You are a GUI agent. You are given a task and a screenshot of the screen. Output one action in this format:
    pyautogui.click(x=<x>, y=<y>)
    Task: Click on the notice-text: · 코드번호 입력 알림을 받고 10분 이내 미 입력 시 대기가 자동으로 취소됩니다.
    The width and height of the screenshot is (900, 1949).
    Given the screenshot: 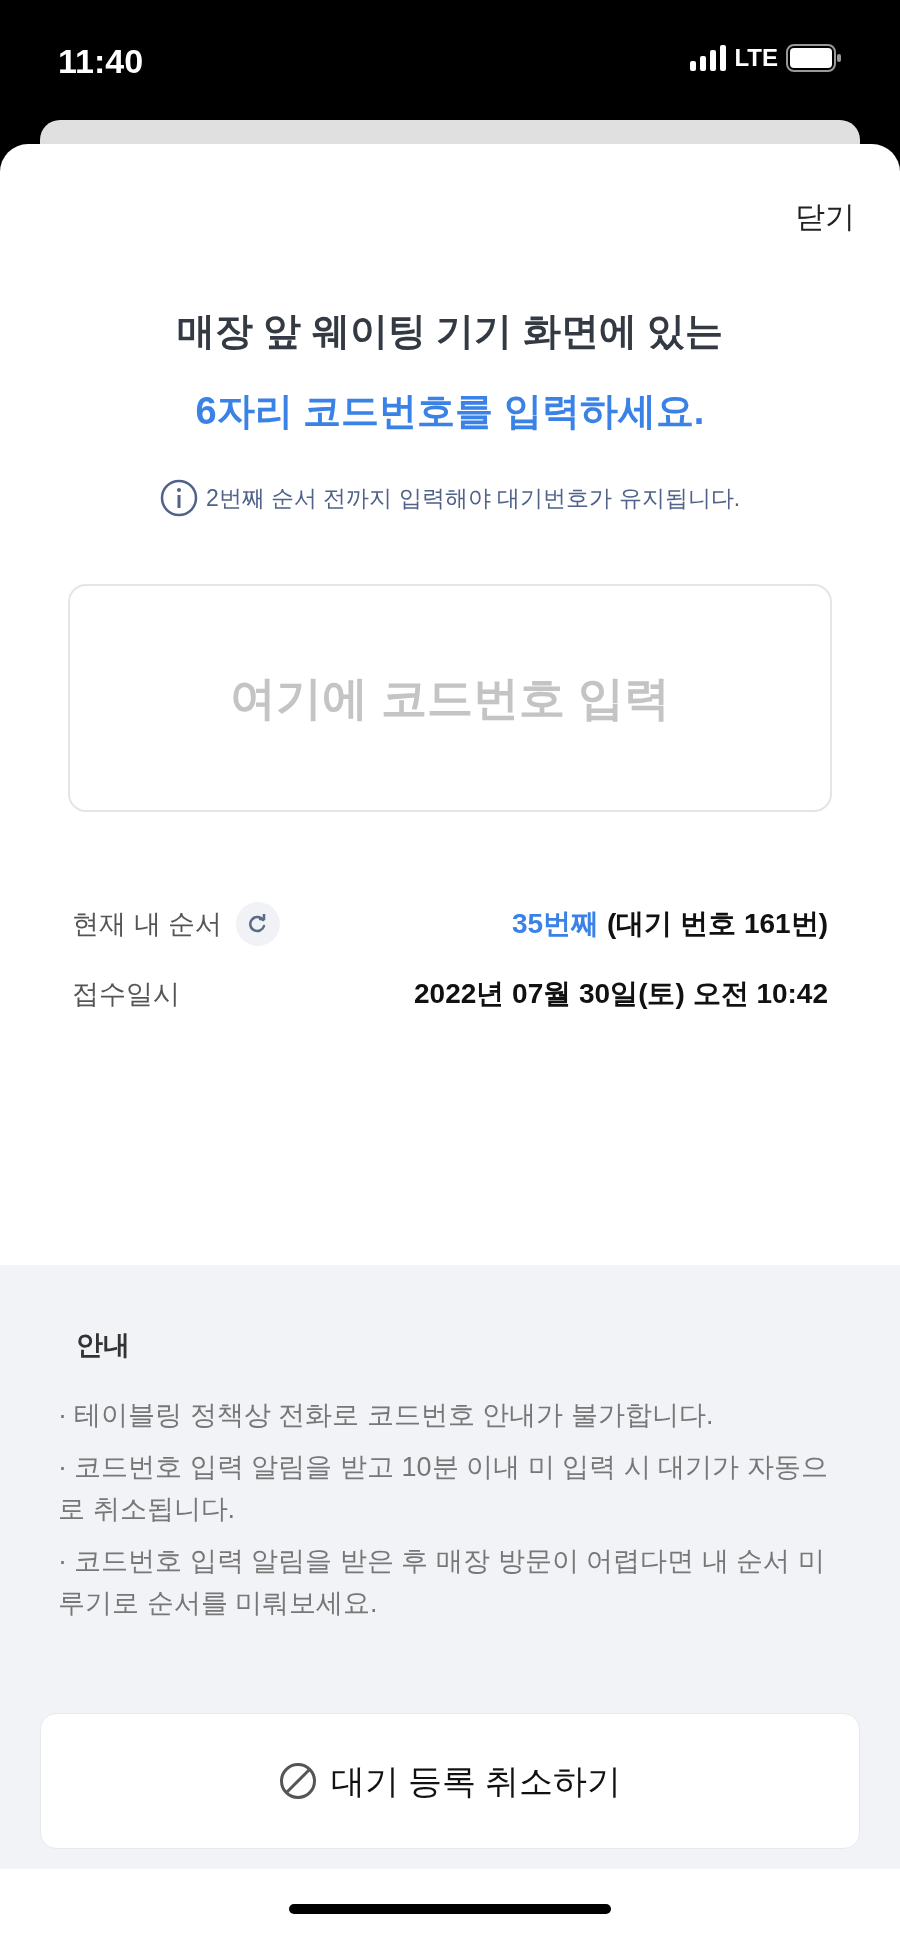 What is the action you would take?
    pyautogui.click(x=443, y=1488)
    